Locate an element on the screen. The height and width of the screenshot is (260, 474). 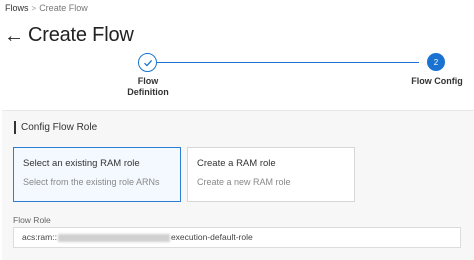
breadcrumb-flows-link: Flows is located at coordinates (17, 8).